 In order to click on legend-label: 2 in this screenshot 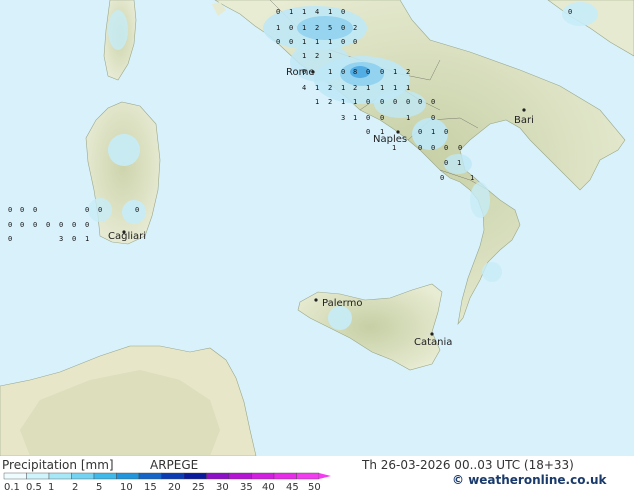, I will do `click(75, 487)`.